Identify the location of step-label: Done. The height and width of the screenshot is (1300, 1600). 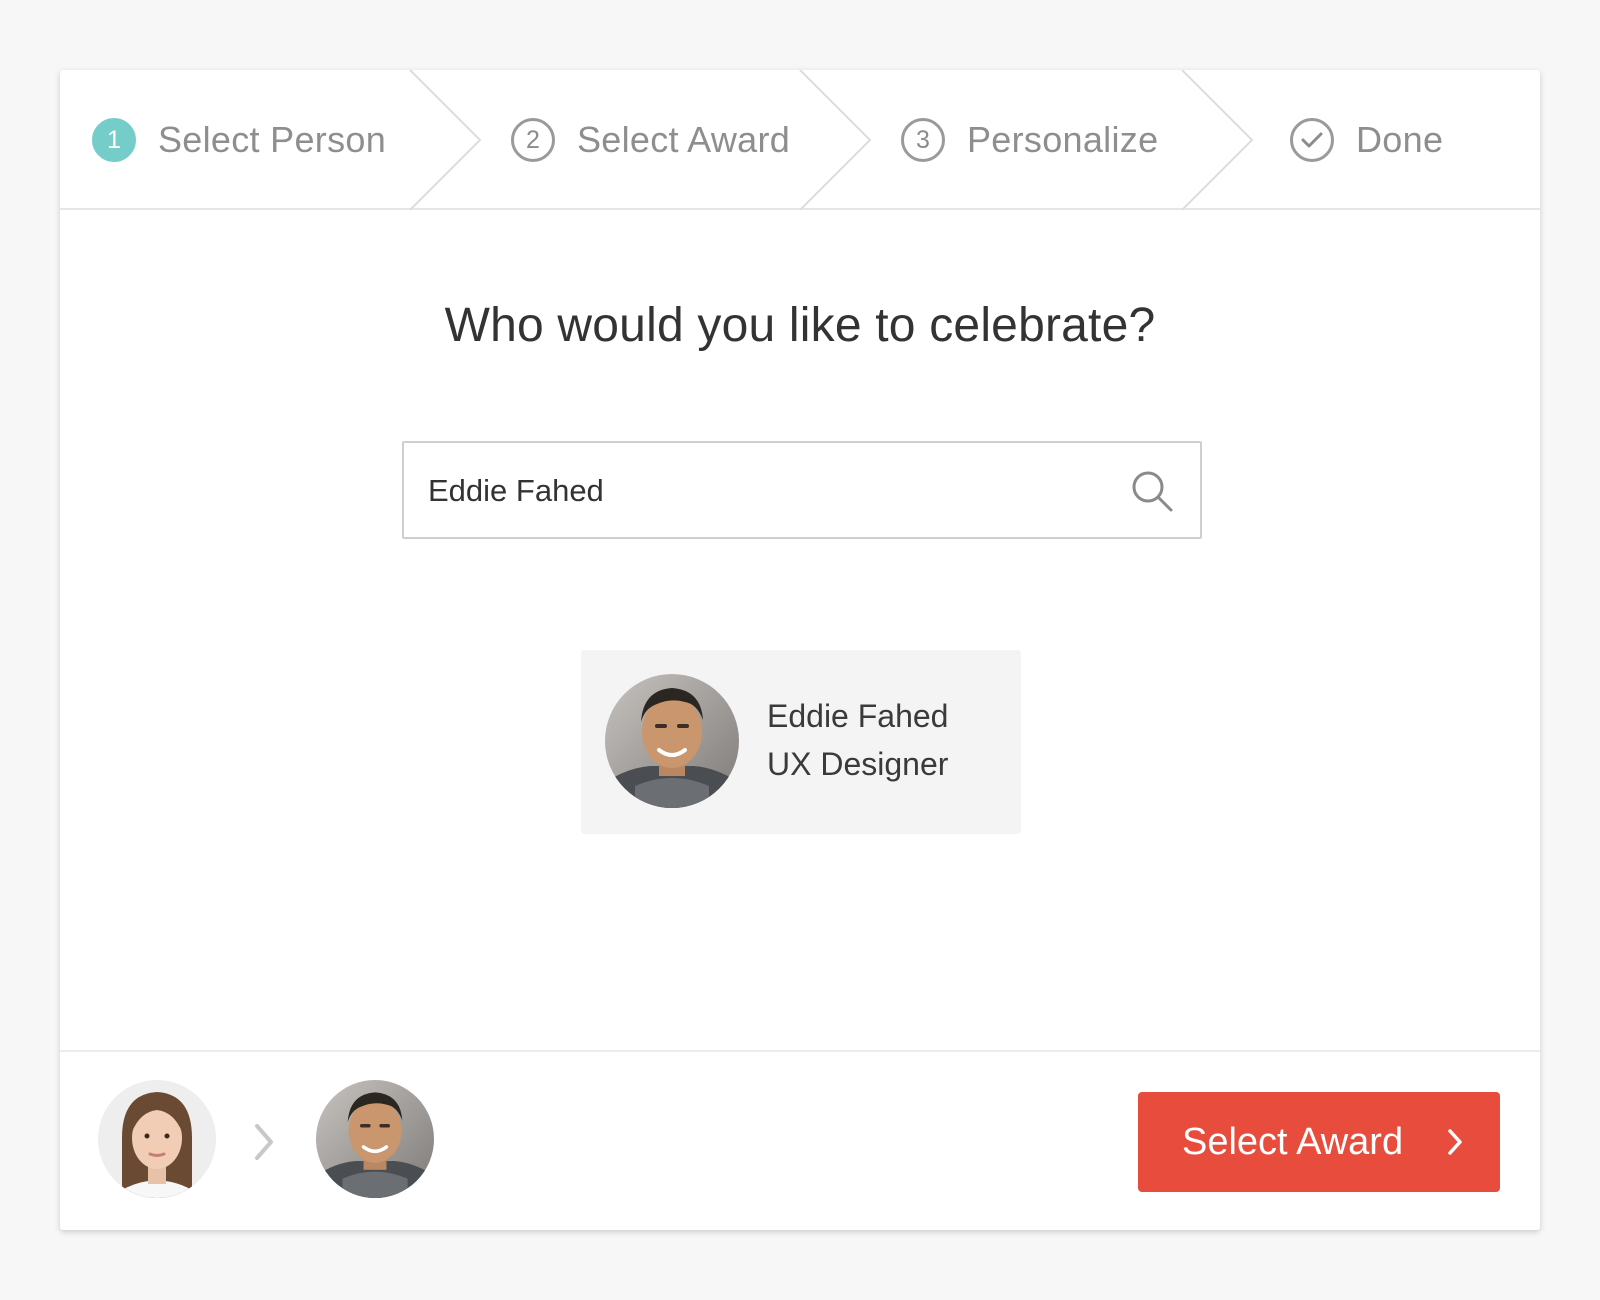
(1400, 139).